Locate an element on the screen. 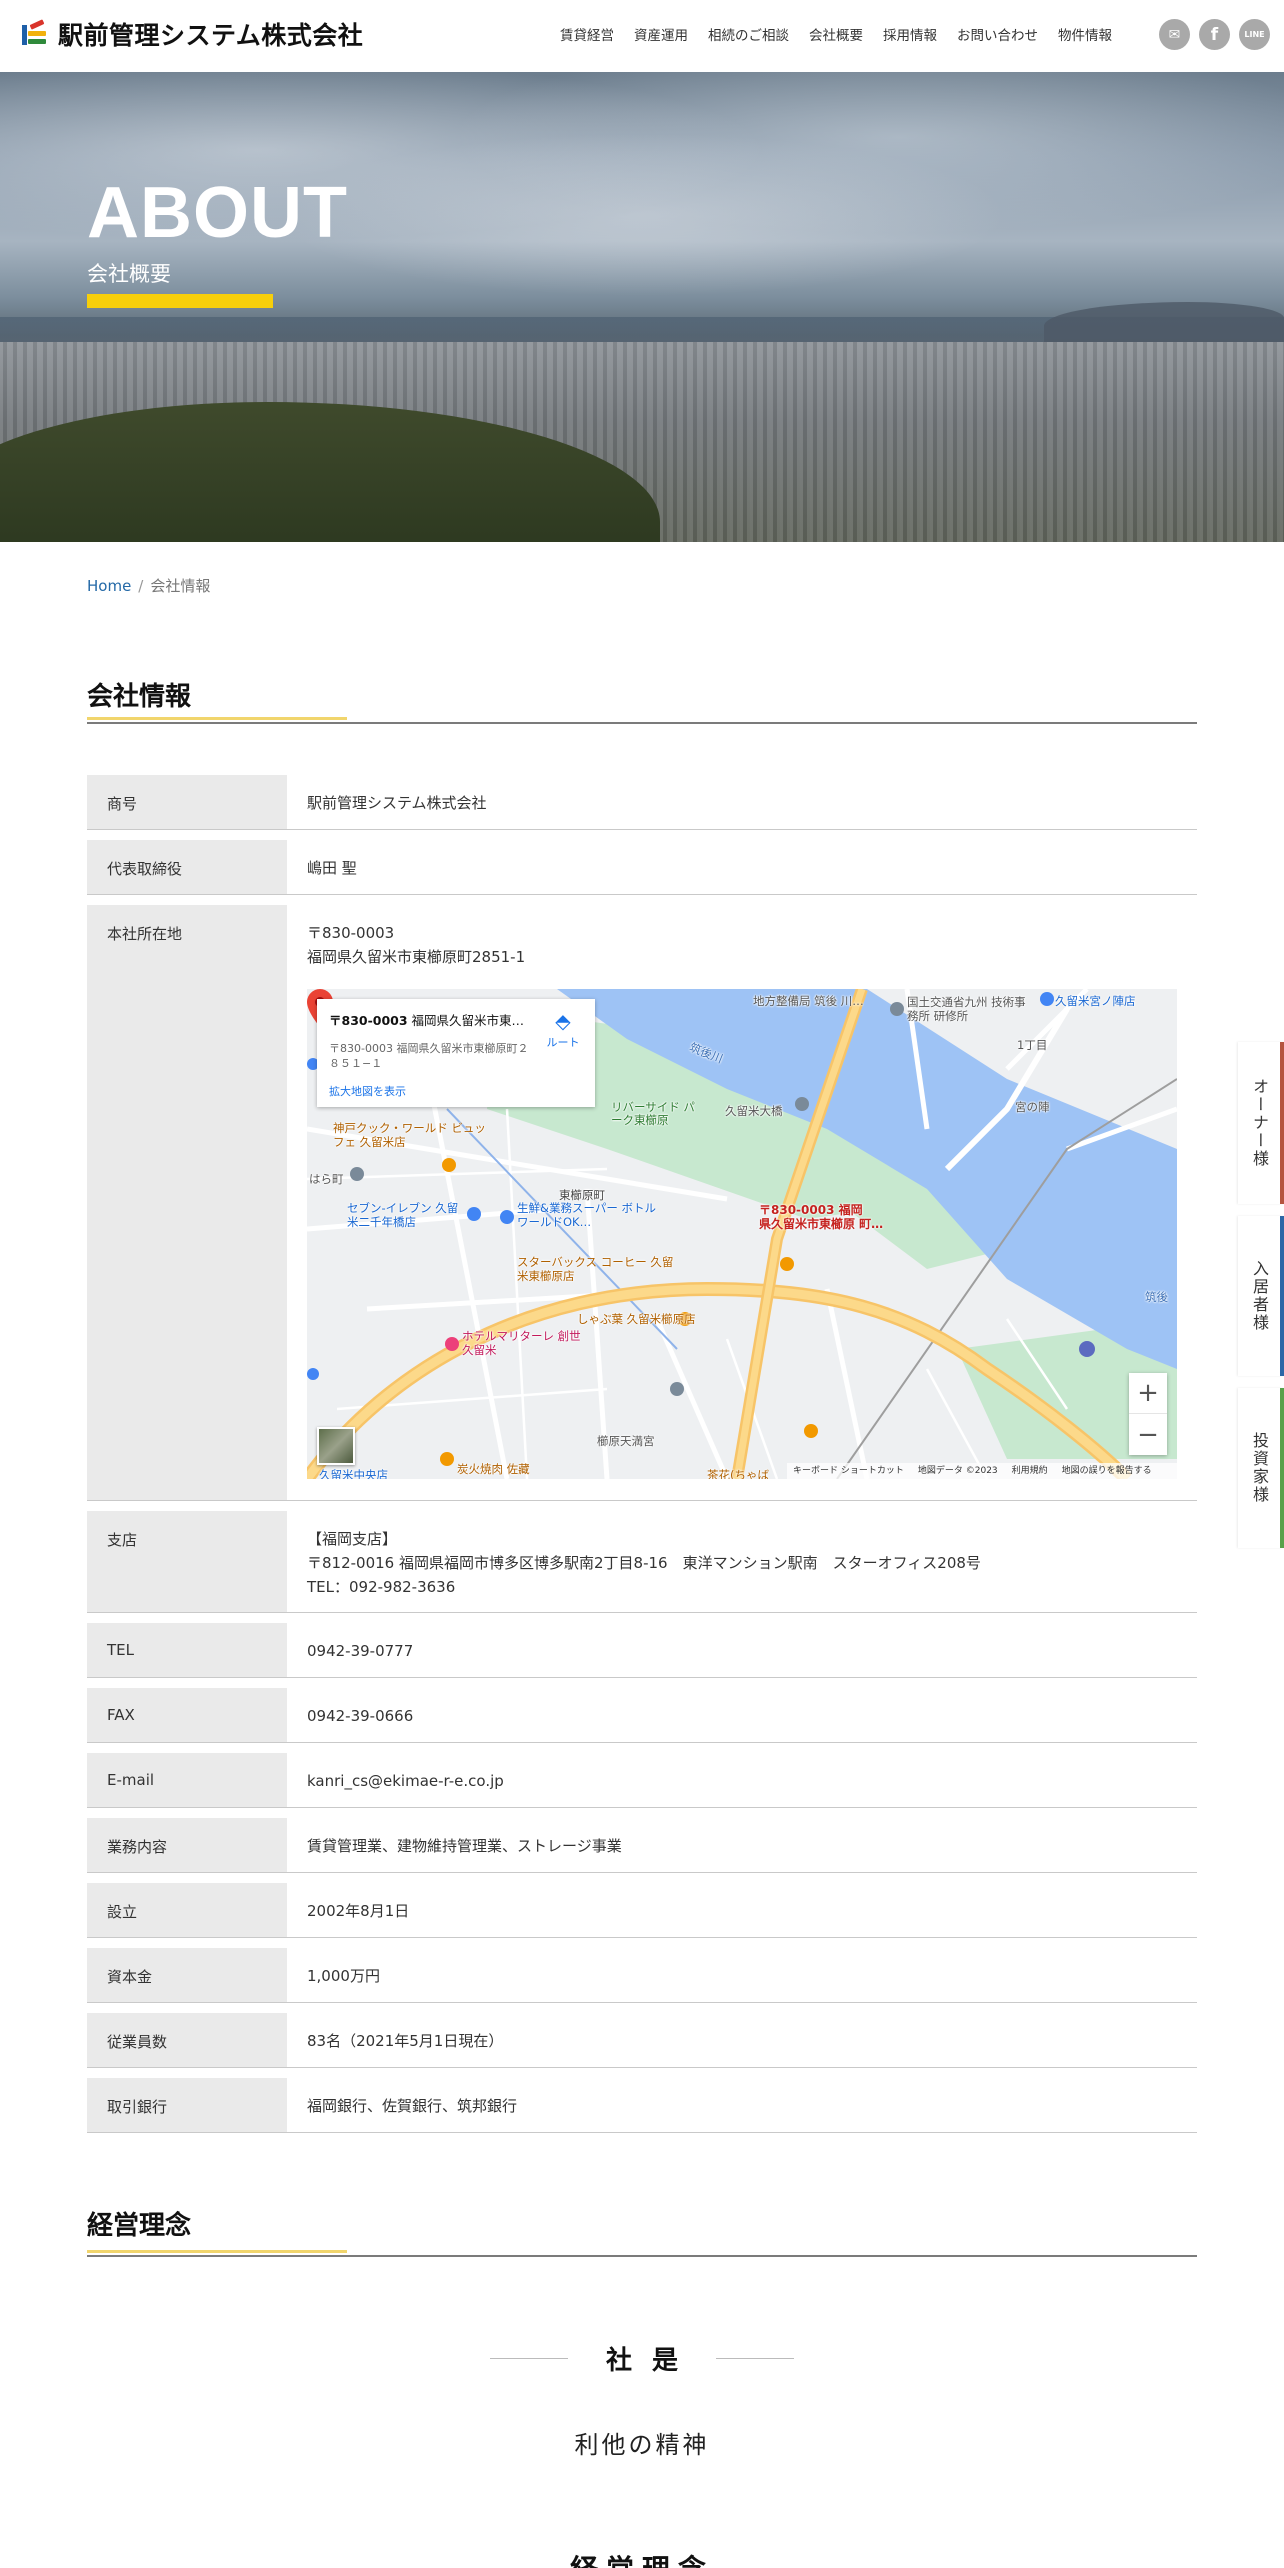  branch-name: 【福岡支店】 is located at coordinates (352, 1539).